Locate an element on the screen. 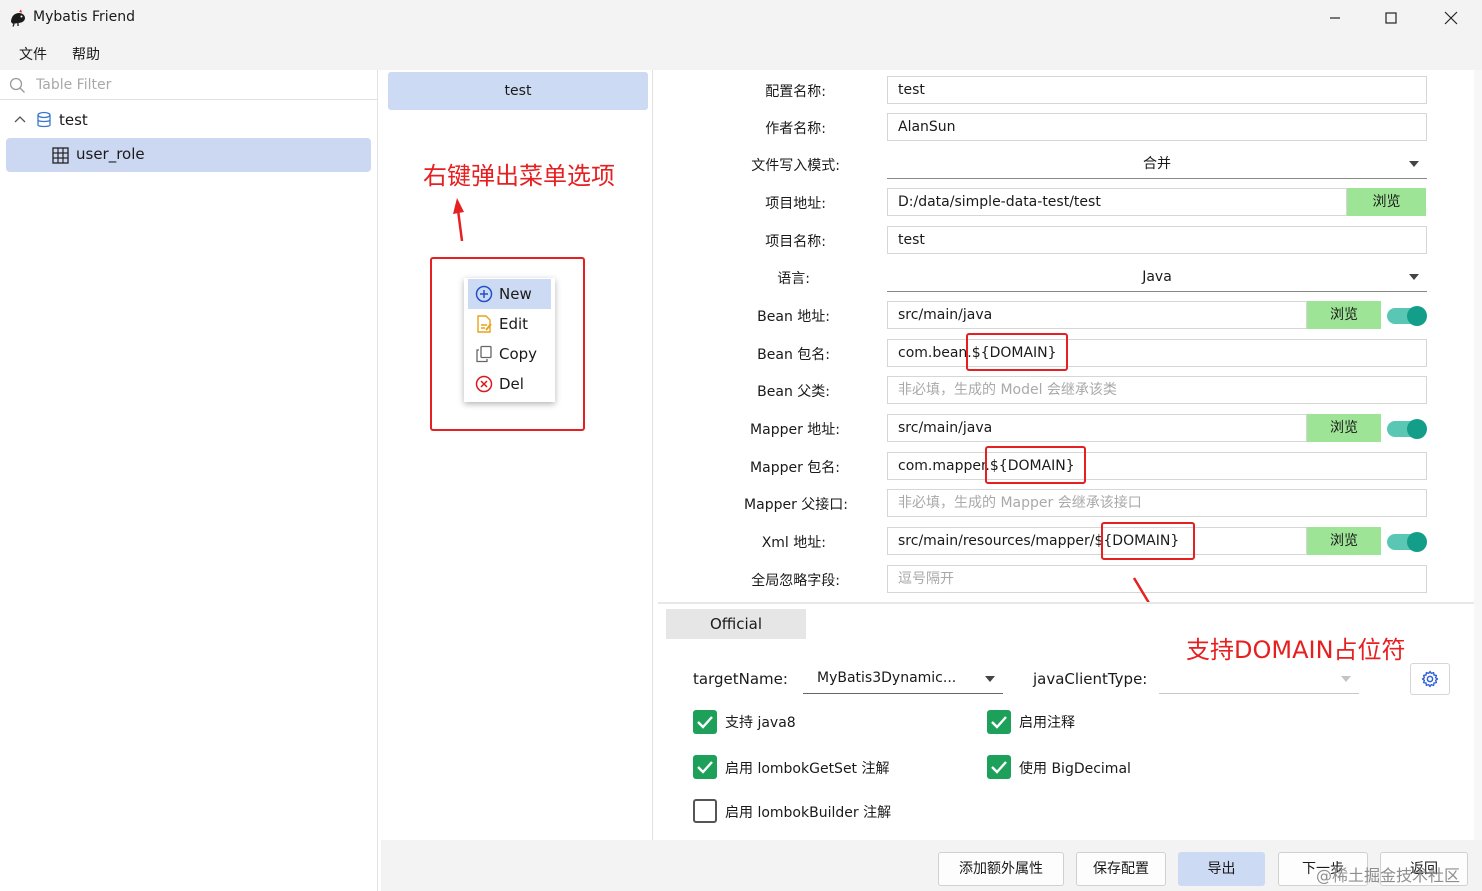 The image size is (1482, 891). context-menu: New Edit Copy Del is located at coordinates (509, 340).